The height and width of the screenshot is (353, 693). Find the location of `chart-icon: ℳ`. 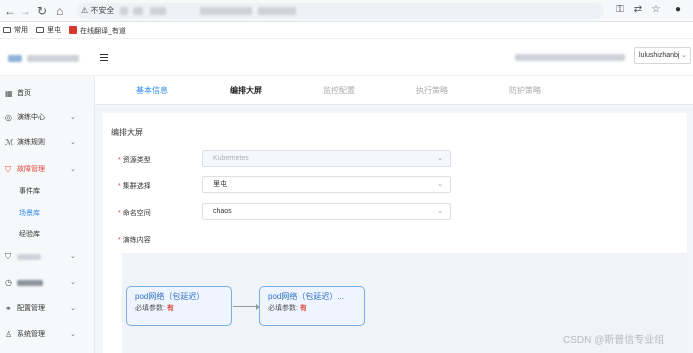

chart-icon: ℳ is located at coordinates (9, 142).